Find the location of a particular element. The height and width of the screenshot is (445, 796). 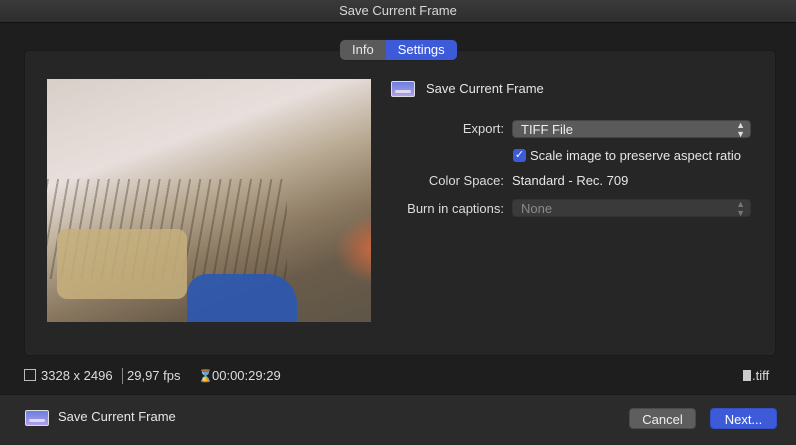

tab-info: Info is located at coordinates (363, 50).